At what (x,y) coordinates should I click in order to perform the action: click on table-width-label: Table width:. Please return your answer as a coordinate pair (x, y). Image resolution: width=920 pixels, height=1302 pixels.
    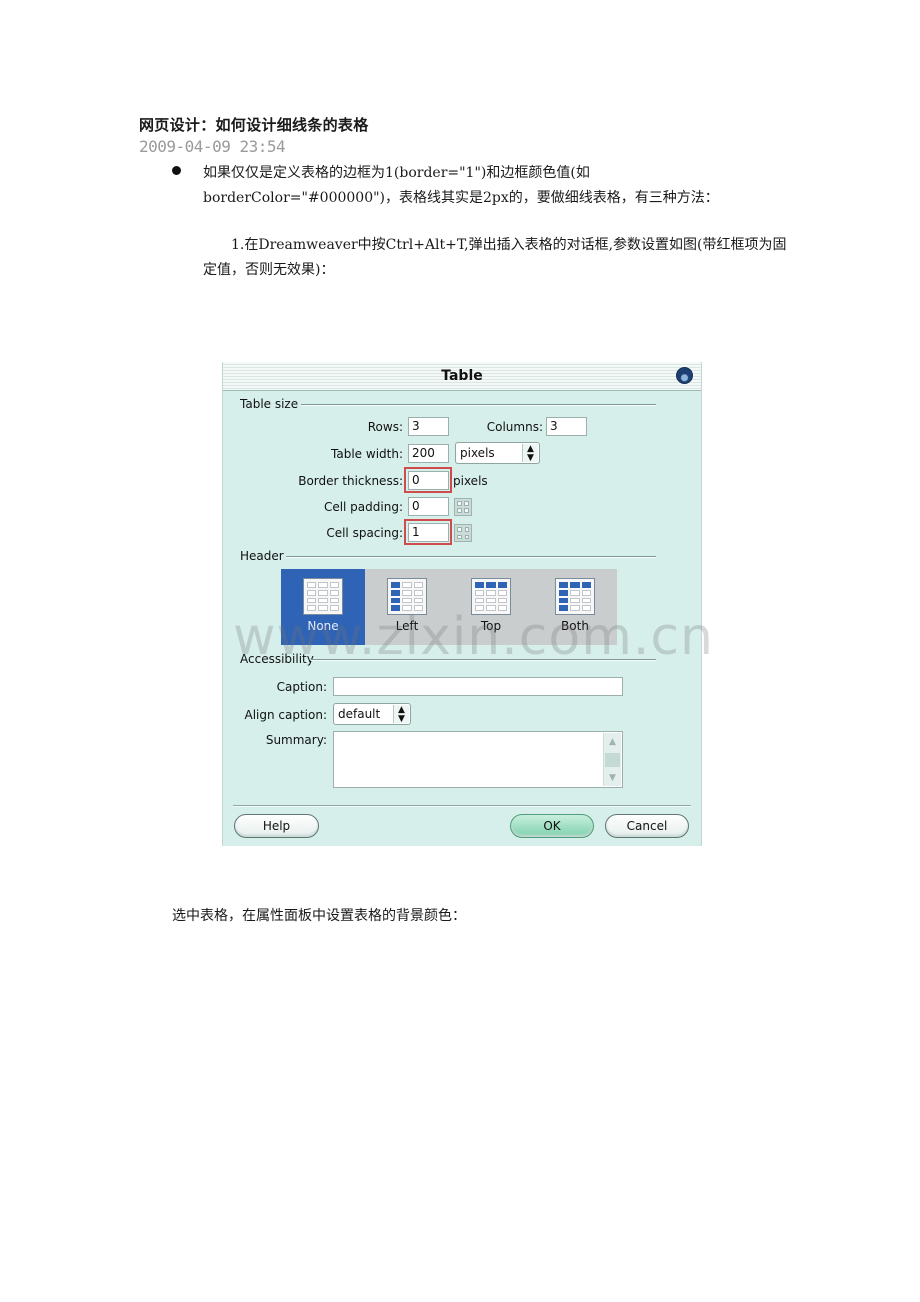
    Looking at the image, I should click on (367, 454).